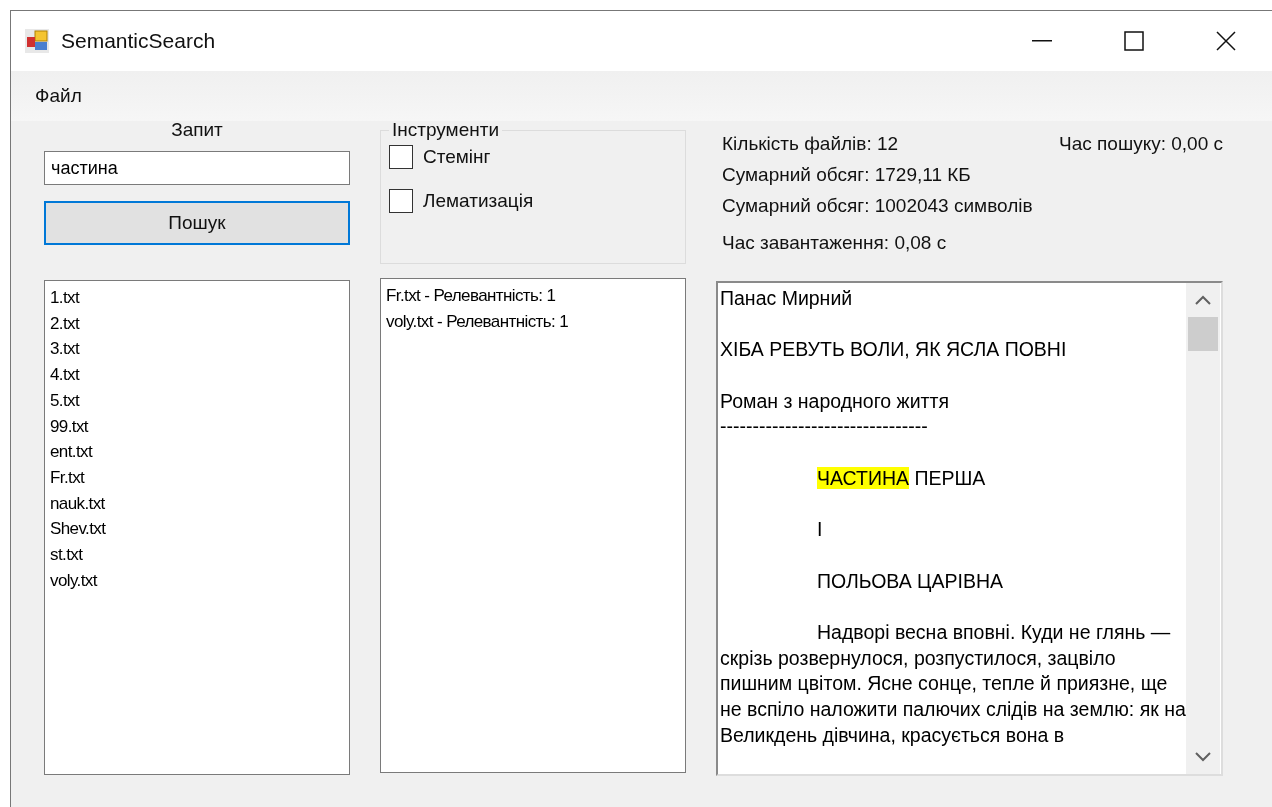 The width and height of the screenshot is (1272, 807). What do you see at coordinates (1203, 757) in the screenshot?
I see `chevron-down-icon` at bounding box center [1203, 757].